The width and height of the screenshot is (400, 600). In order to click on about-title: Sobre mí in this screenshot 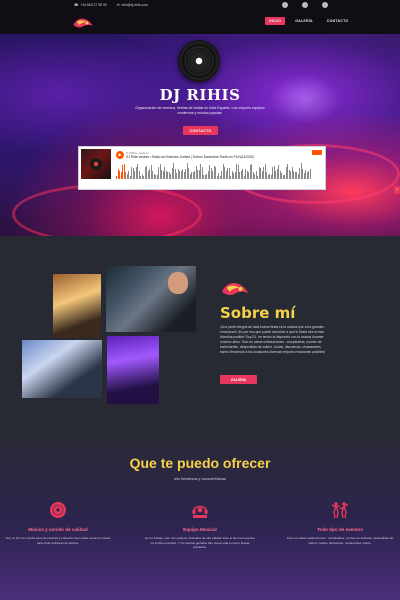, I will do `click(258, 313)`.